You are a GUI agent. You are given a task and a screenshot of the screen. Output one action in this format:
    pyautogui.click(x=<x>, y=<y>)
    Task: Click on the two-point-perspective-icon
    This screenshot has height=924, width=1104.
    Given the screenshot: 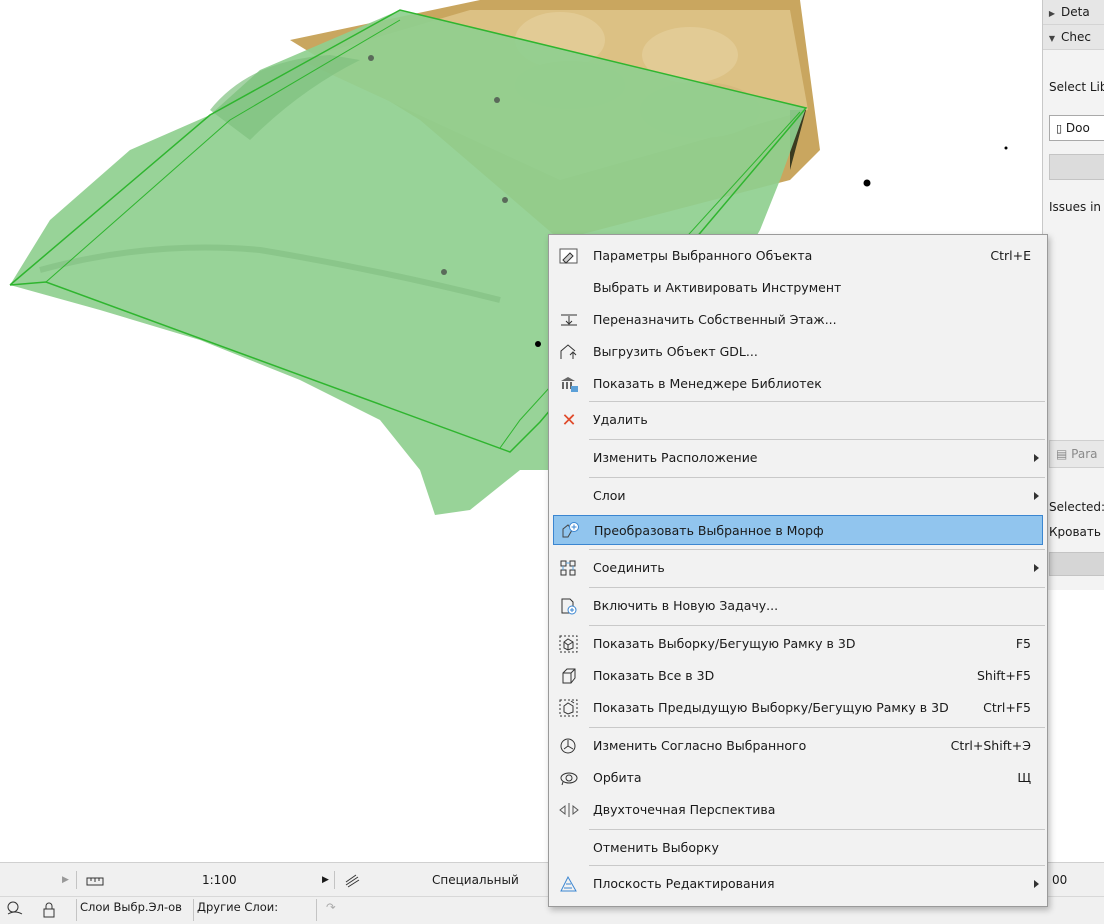 What is the action you would take?
    pyautogui.click(x=569, y=810)
    